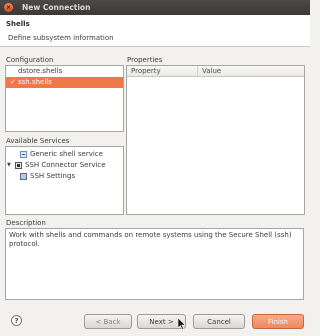 This screenshot has height=336, width=320. What do you see at coordinates (26, 223) in the screenshot?
I see `description-label: Description` at bounding box center [26, 223].